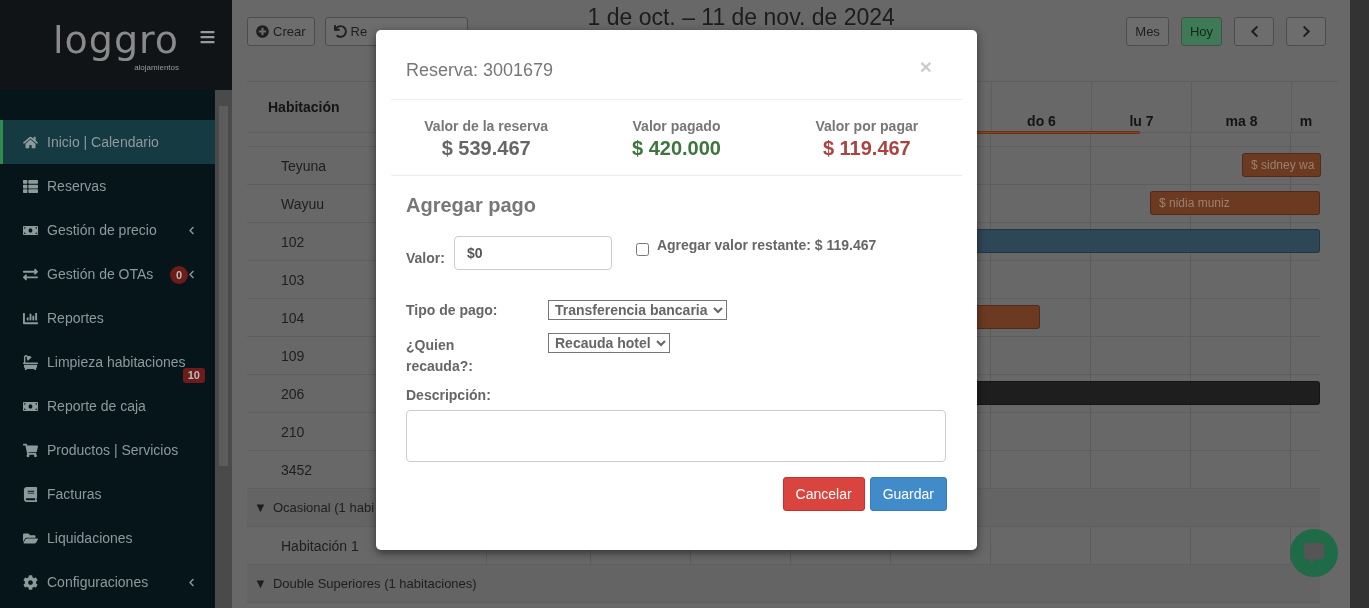  Describe the element at coordinates (637, 310) in the screenshot. I see `payment-type-select: Transferencia bancaria` at that location.